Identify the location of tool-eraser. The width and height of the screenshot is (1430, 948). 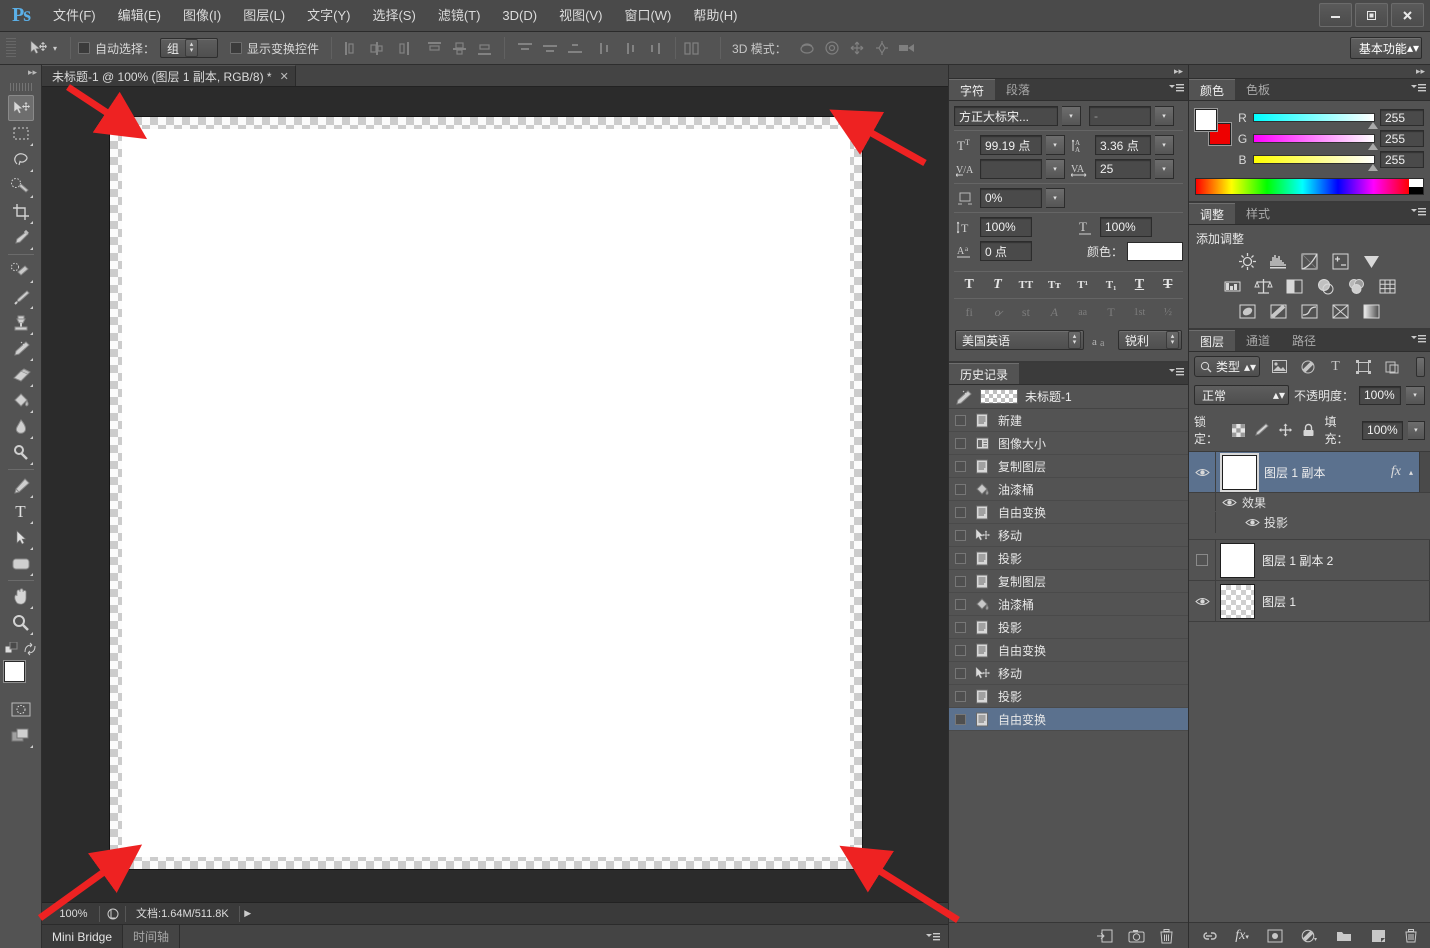
(21, 375).